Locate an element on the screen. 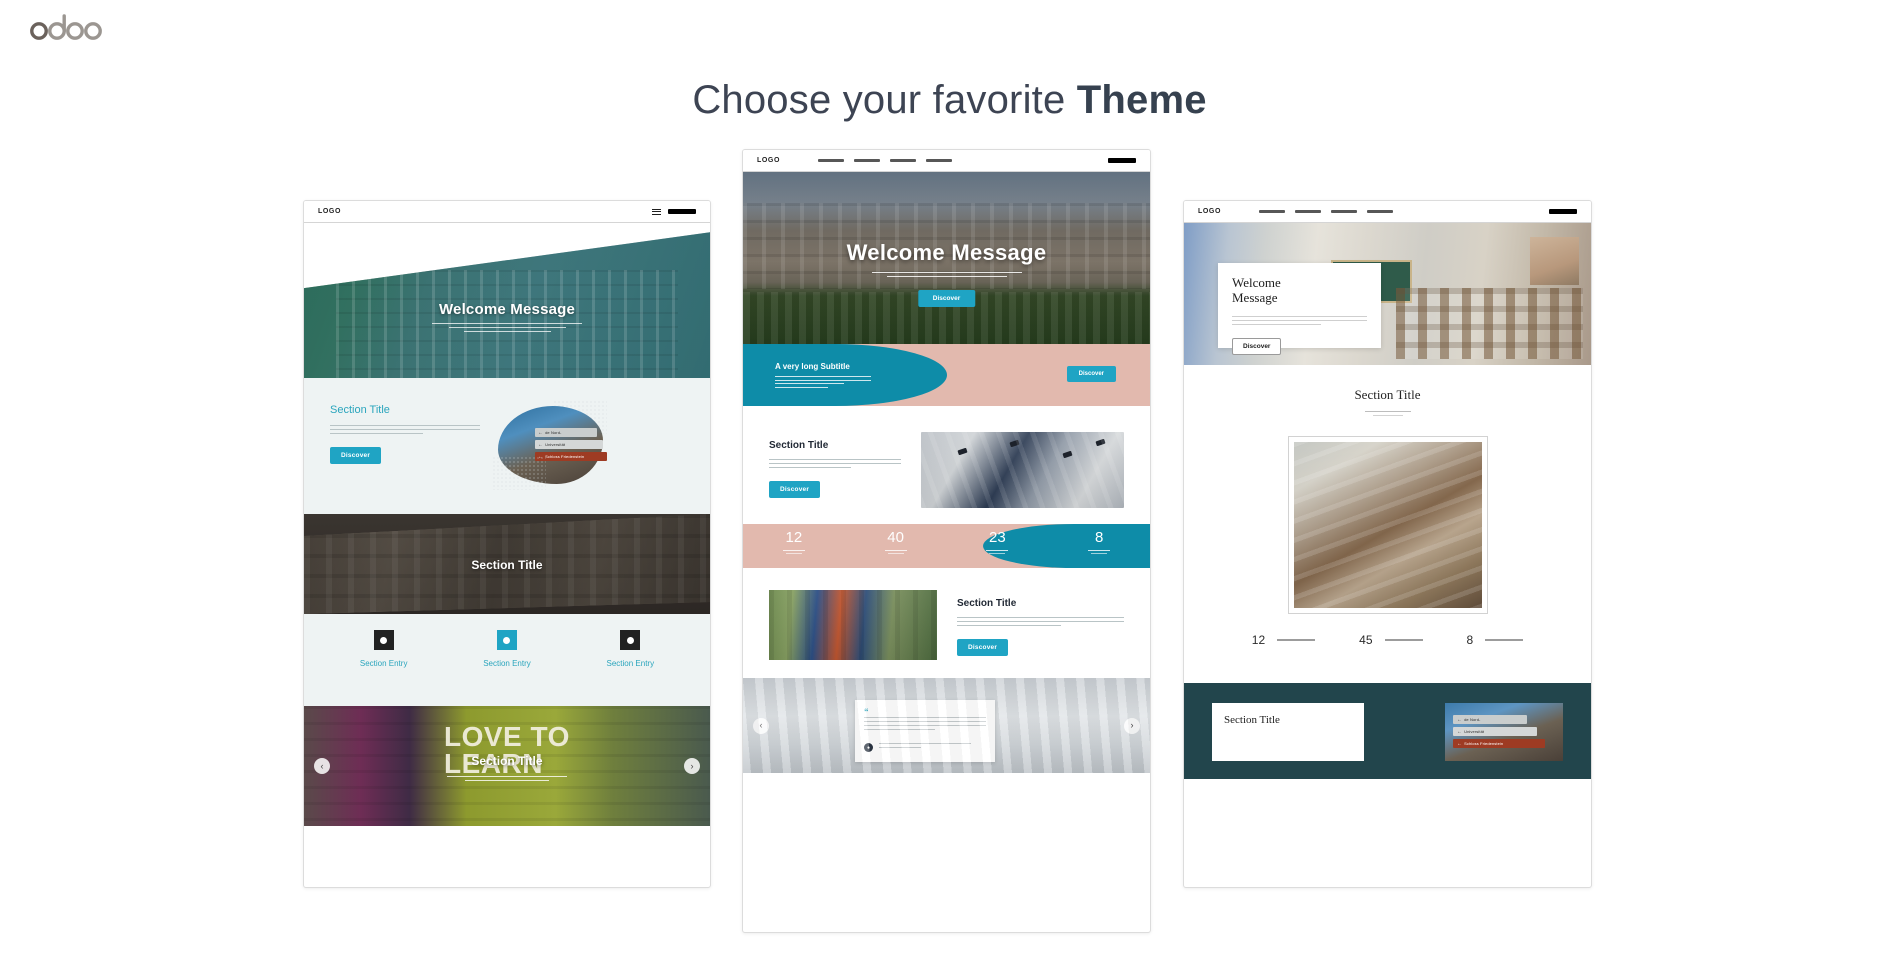 The width and height of the screenshot is (1899, 956). testimonial-author-lines is located at coordinates (925, 747).